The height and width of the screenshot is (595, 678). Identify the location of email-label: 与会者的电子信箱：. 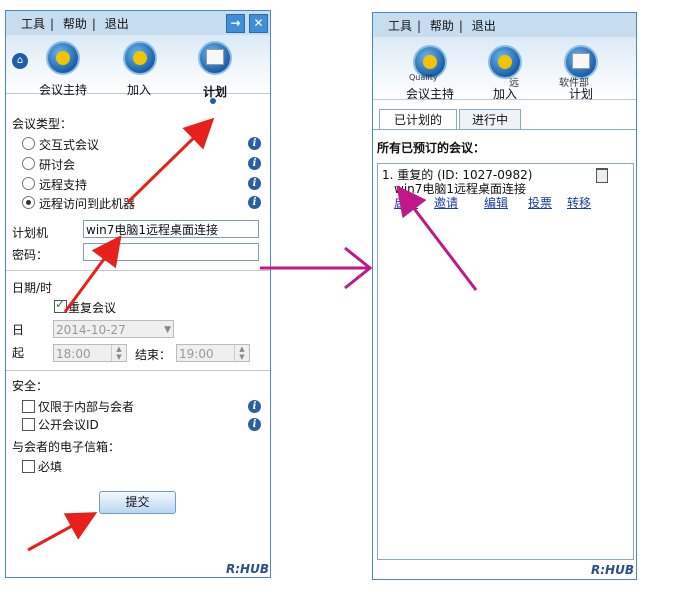
(66, 447).